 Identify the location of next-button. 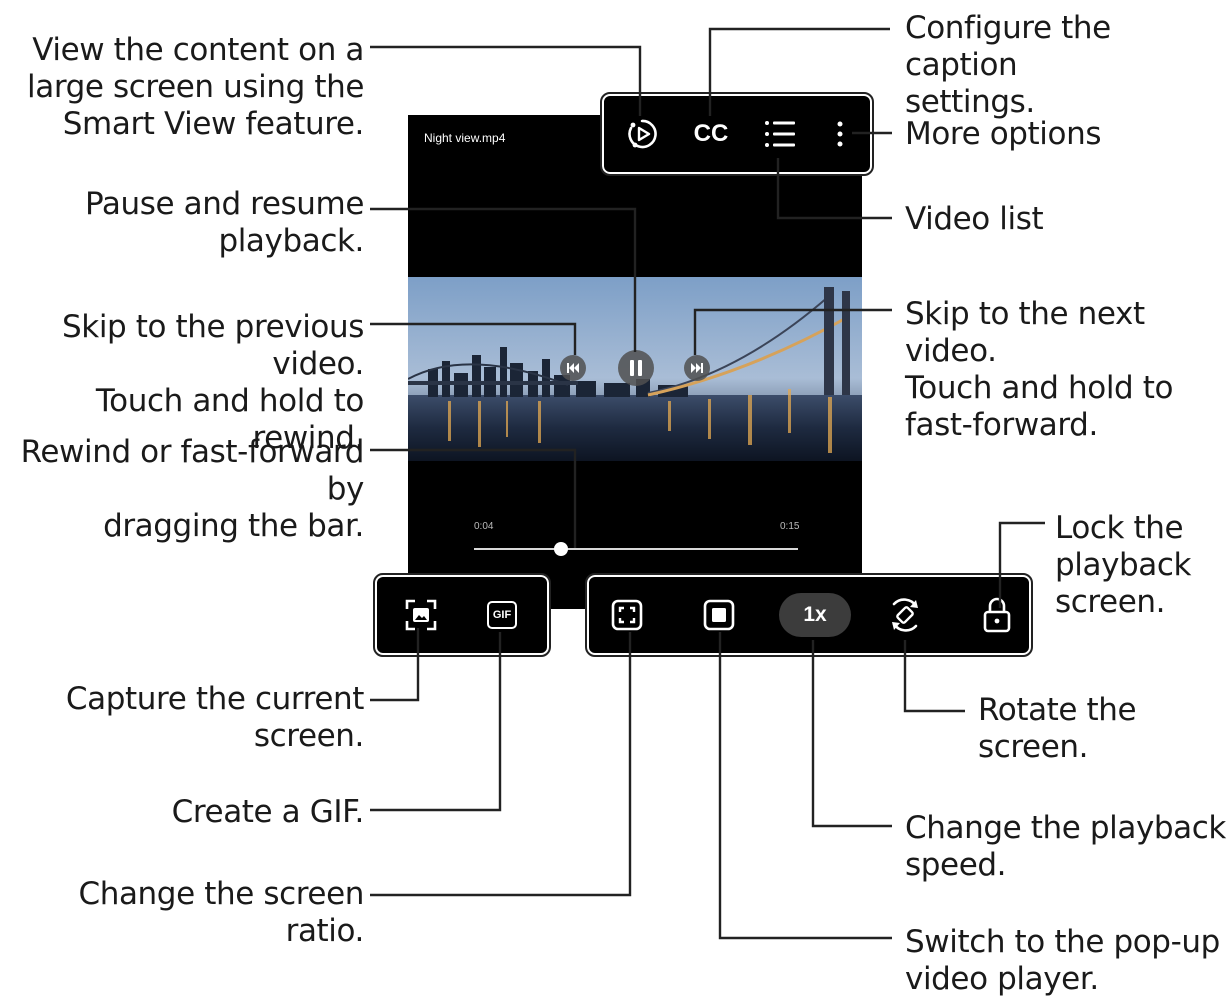
(697, 368).